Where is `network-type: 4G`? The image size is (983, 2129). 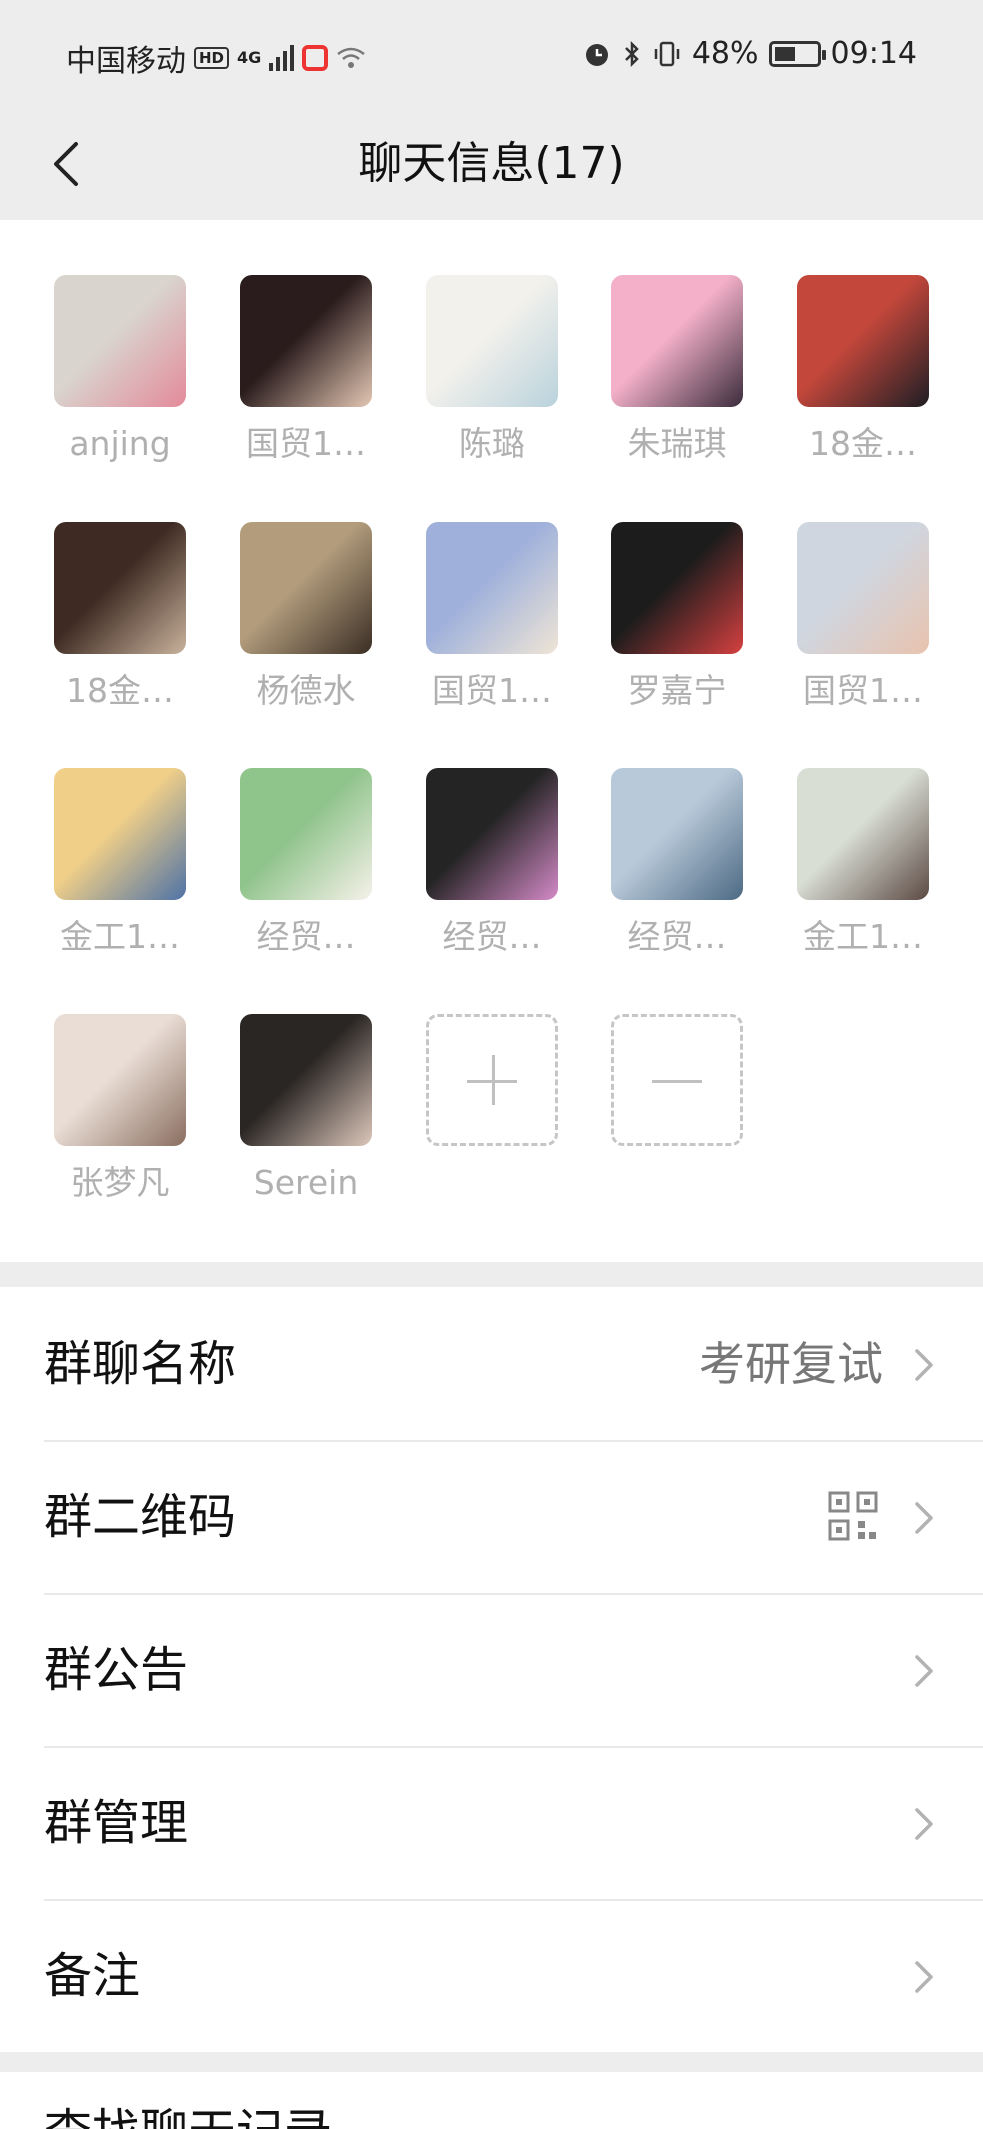 network-type: 4G is located at coordinates (249, 57).